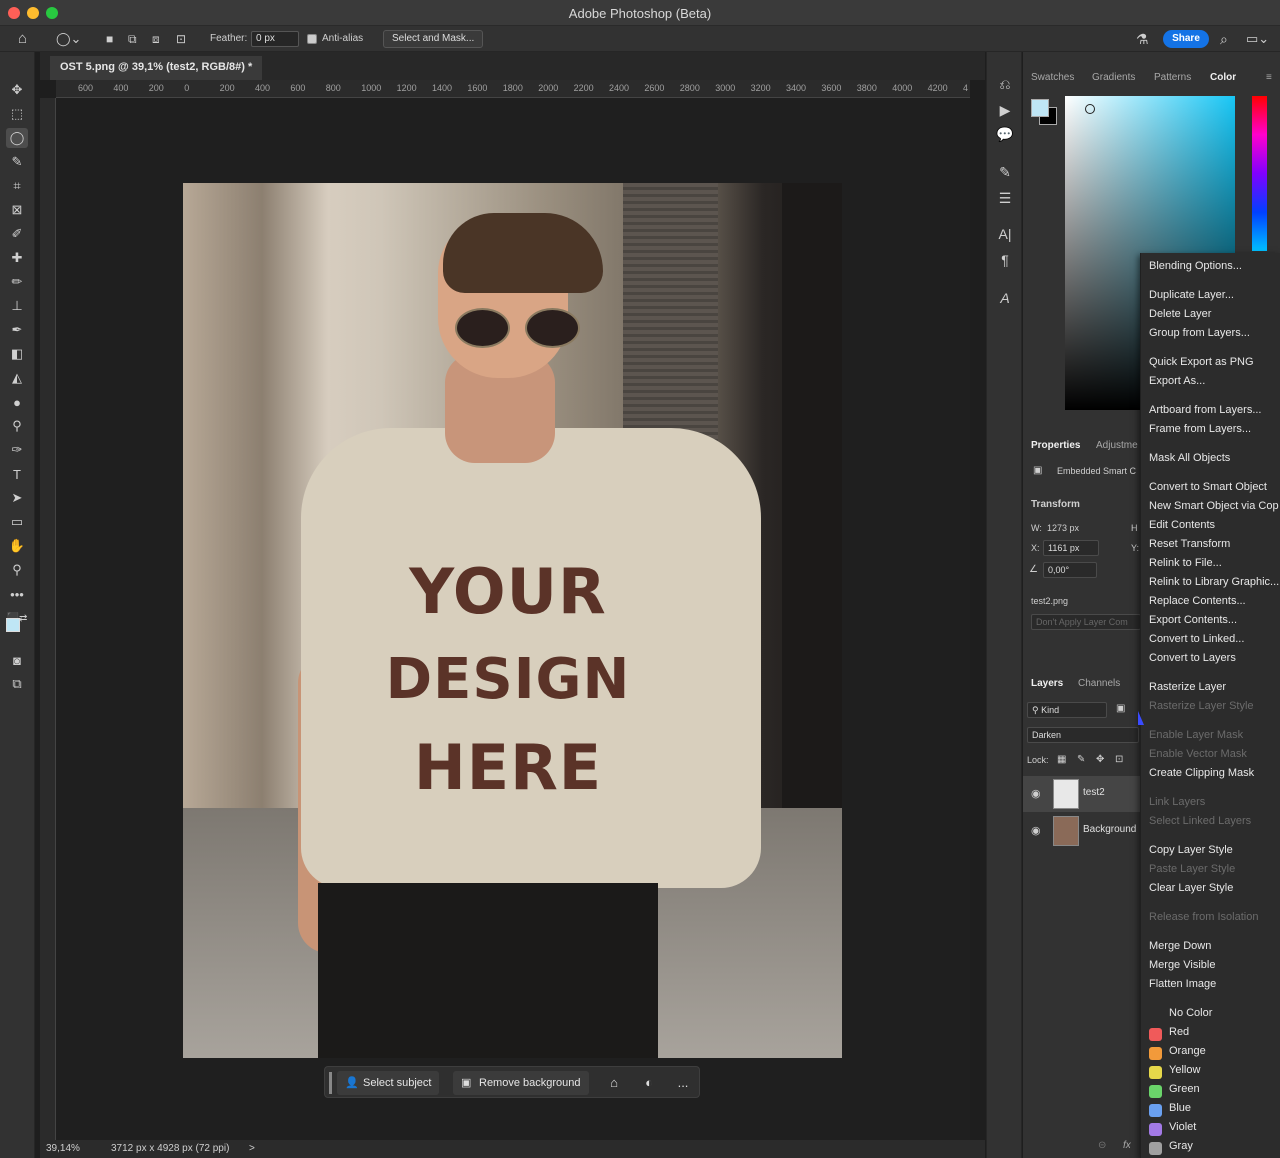 The image size is (1280, 1158). I want to click on screen-mode-icon: ⧉, so click(17, 684).